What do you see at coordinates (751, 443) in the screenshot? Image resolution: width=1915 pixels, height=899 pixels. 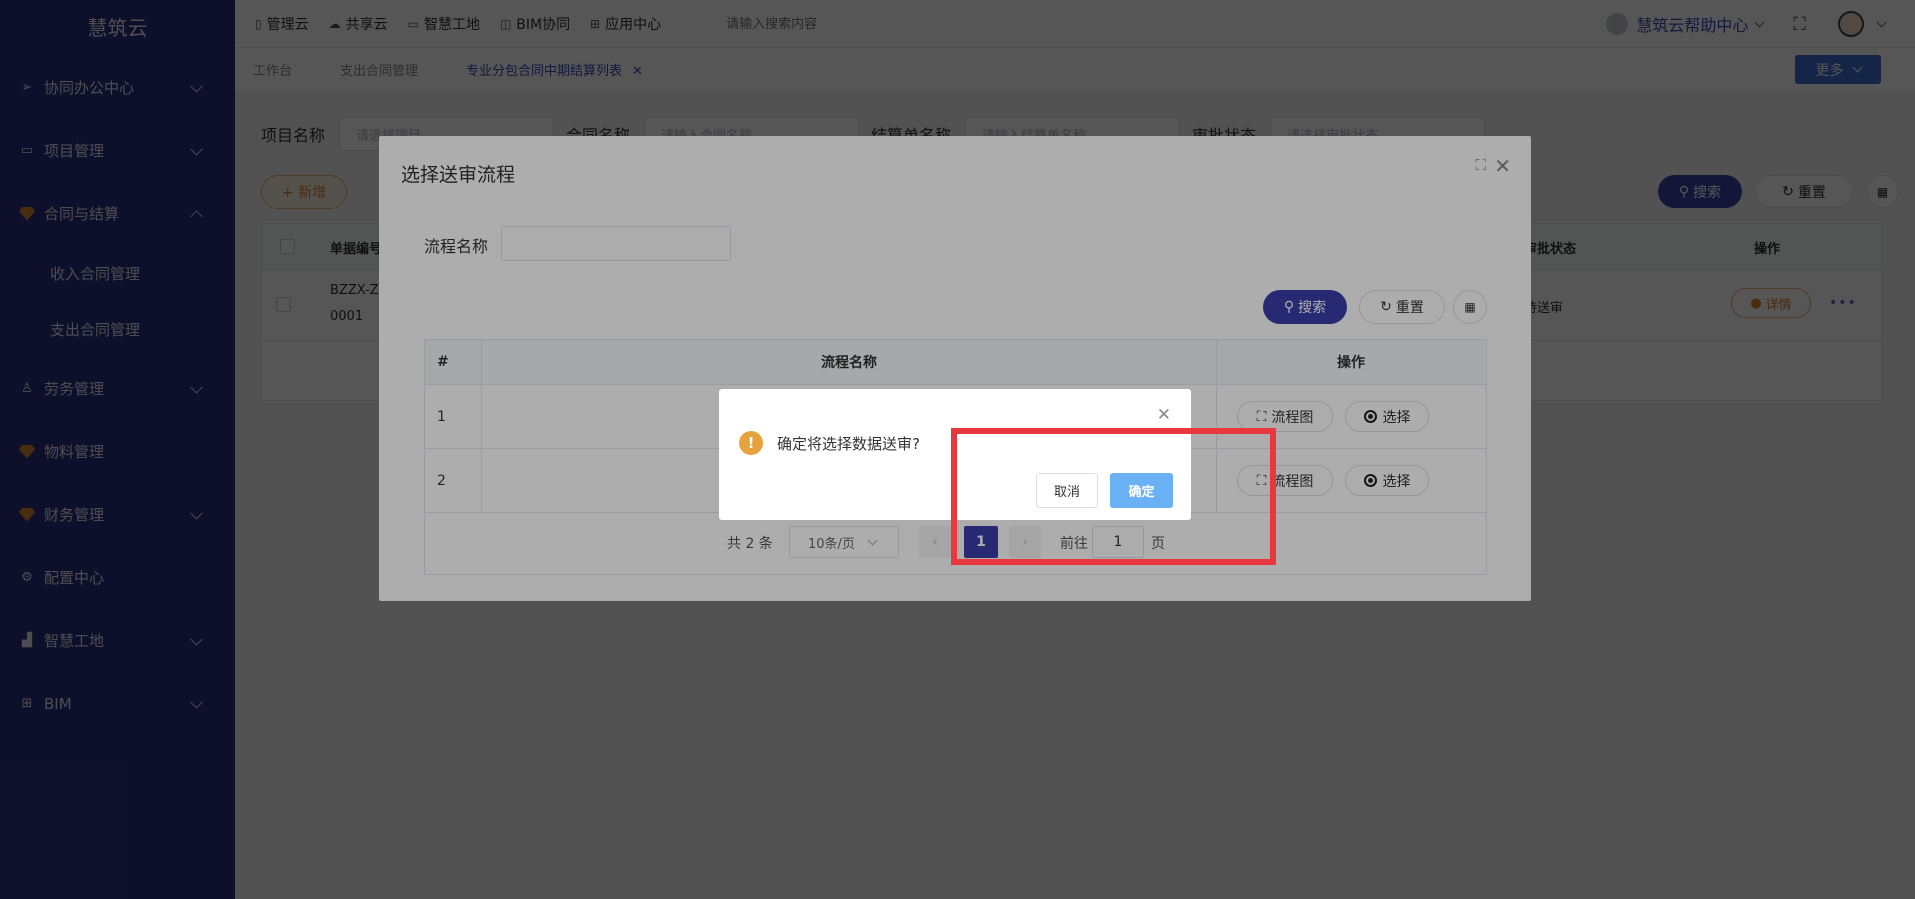 I see `warning-icon: !` at bounding box center [751, 443].